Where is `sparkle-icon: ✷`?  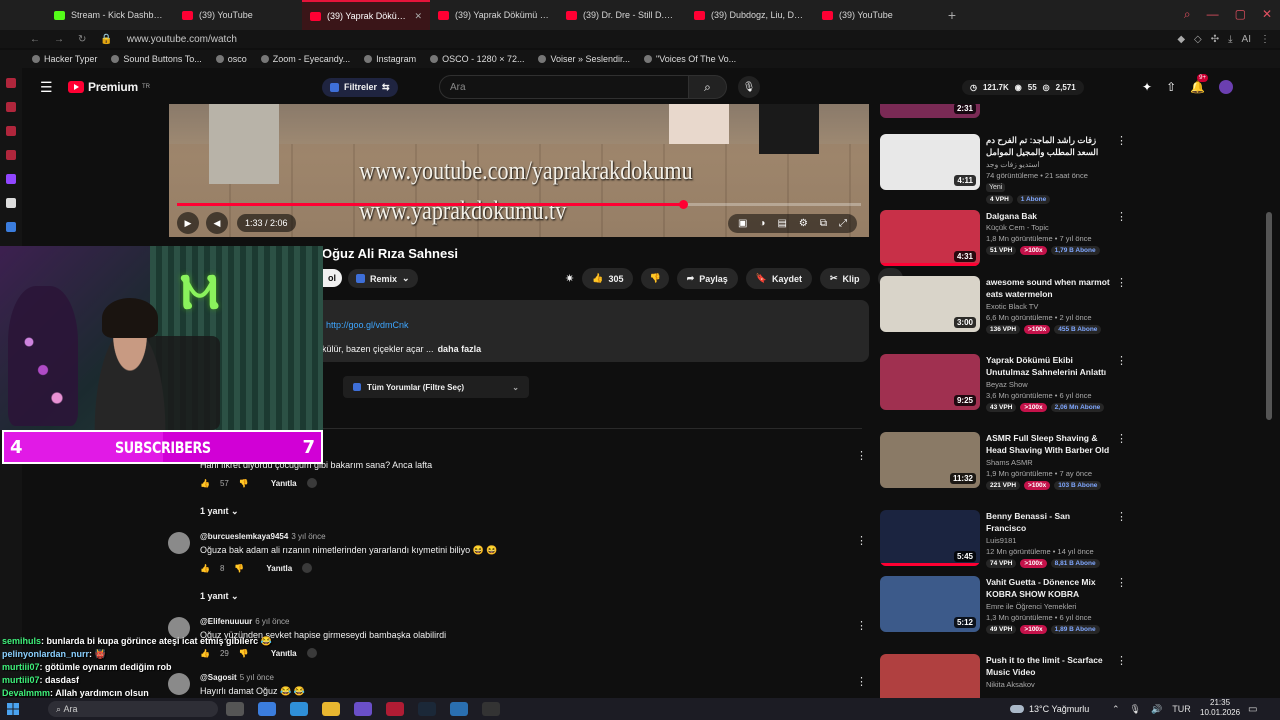
sparkle-icon: ✷ is located at coordinates (569, 278).